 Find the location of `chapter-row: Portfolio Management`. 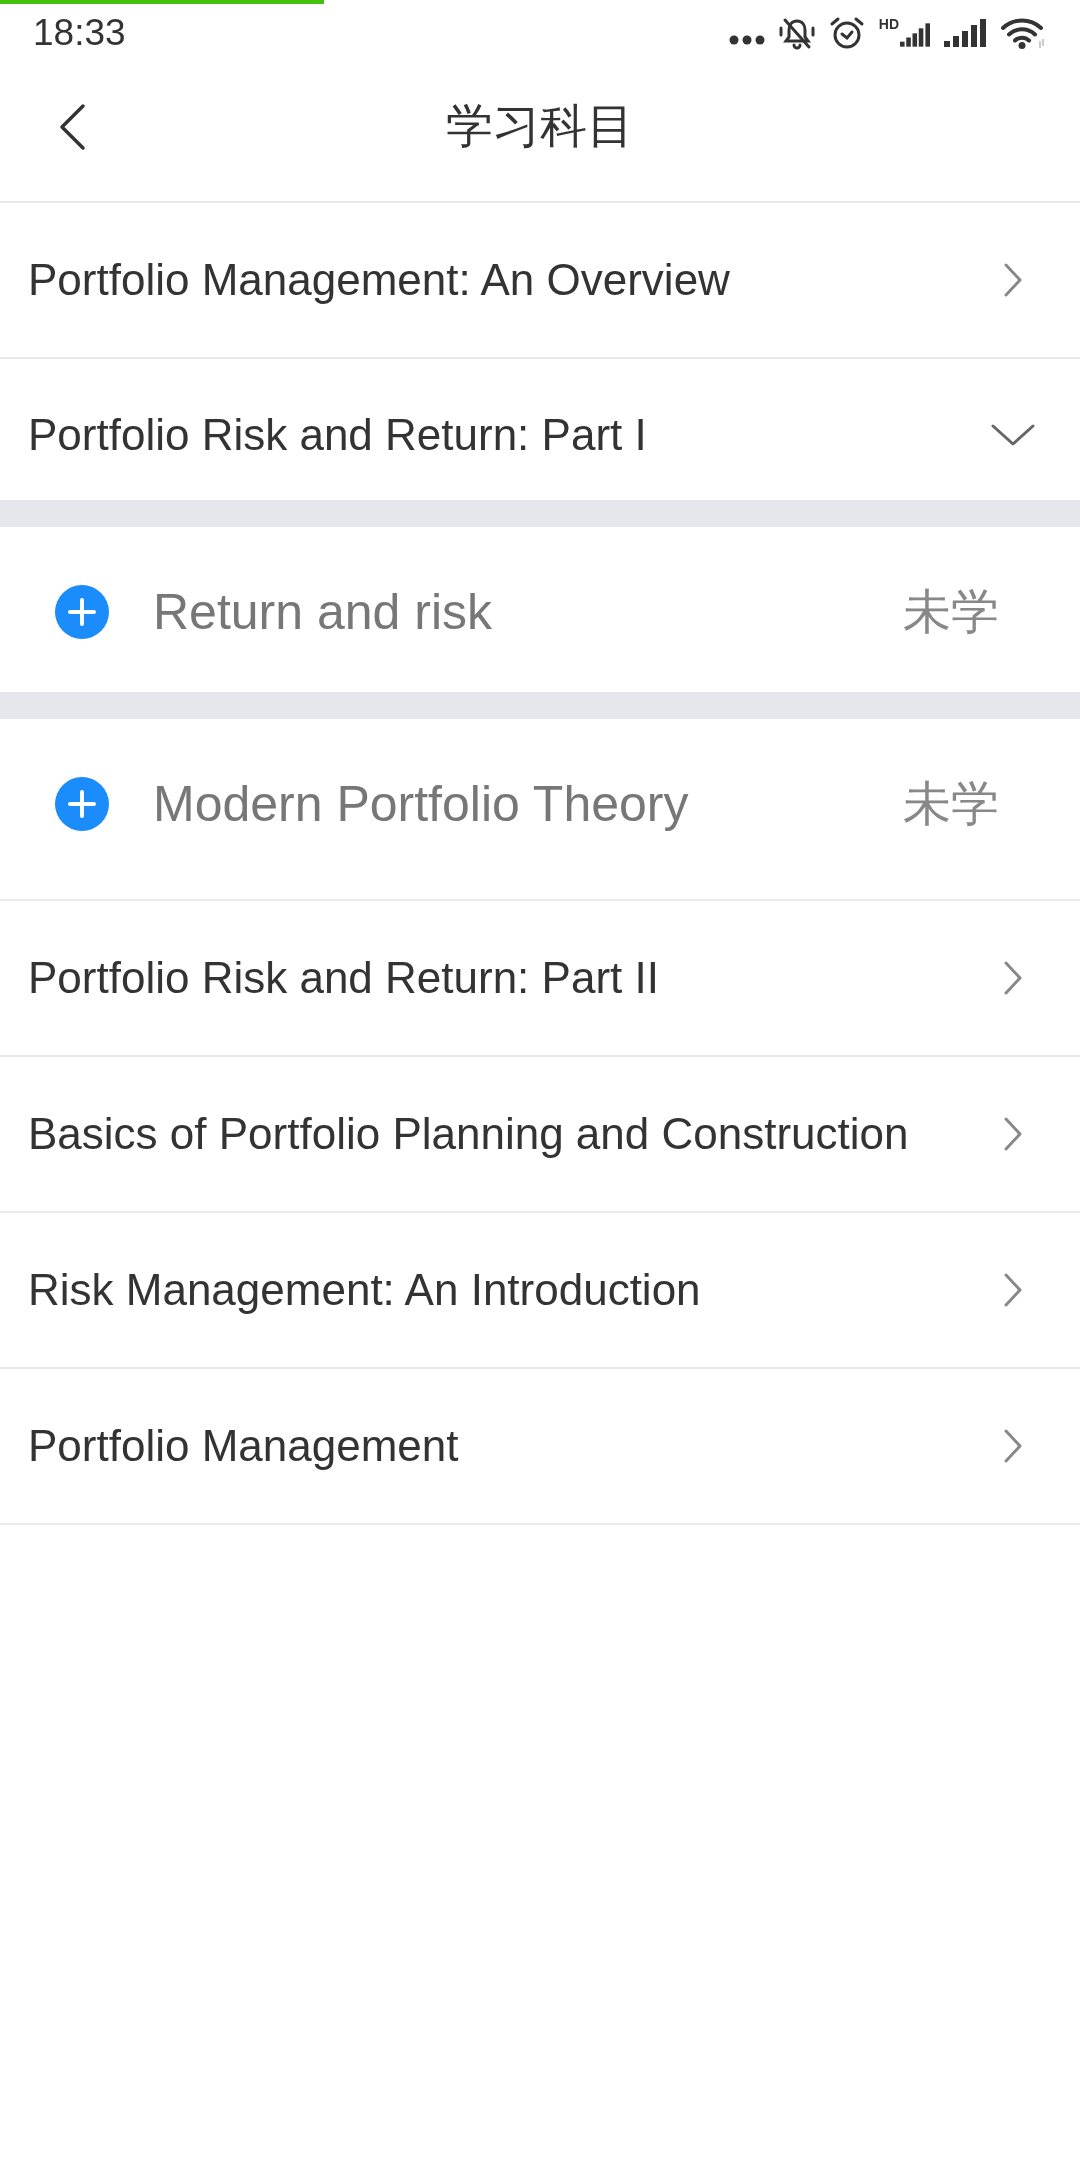

chapter-row: Portfolio Management is located at coordinates (540, 1447).